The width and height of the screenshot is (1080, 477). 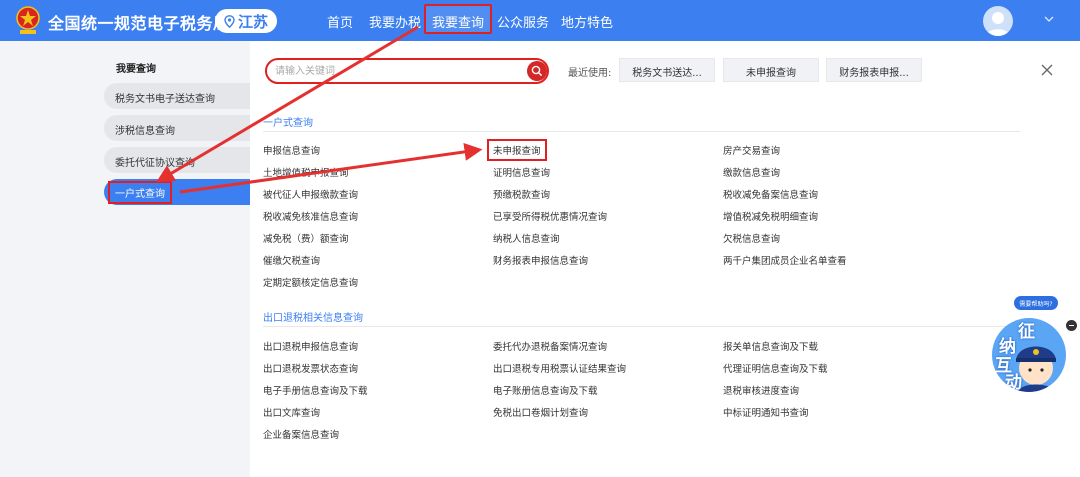 What do you see at coordinates (785, 260) in the screenshot?
I see `link-group-members: 两千户集团成员企业名单查看` at bounding box center [785, 260].